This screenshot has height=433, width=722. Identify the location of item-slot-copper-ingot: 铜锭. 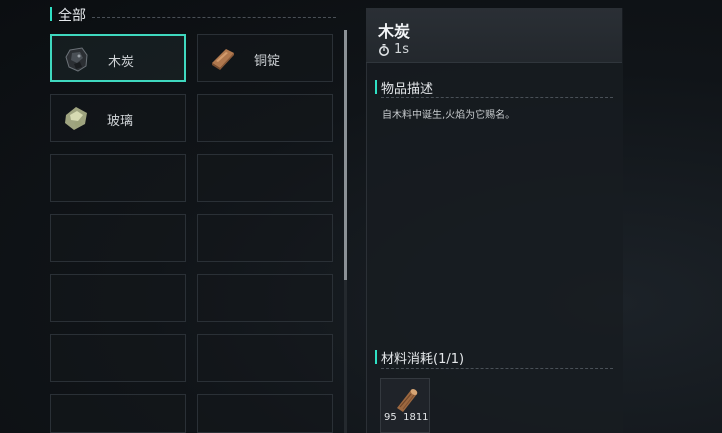
(265, 58).